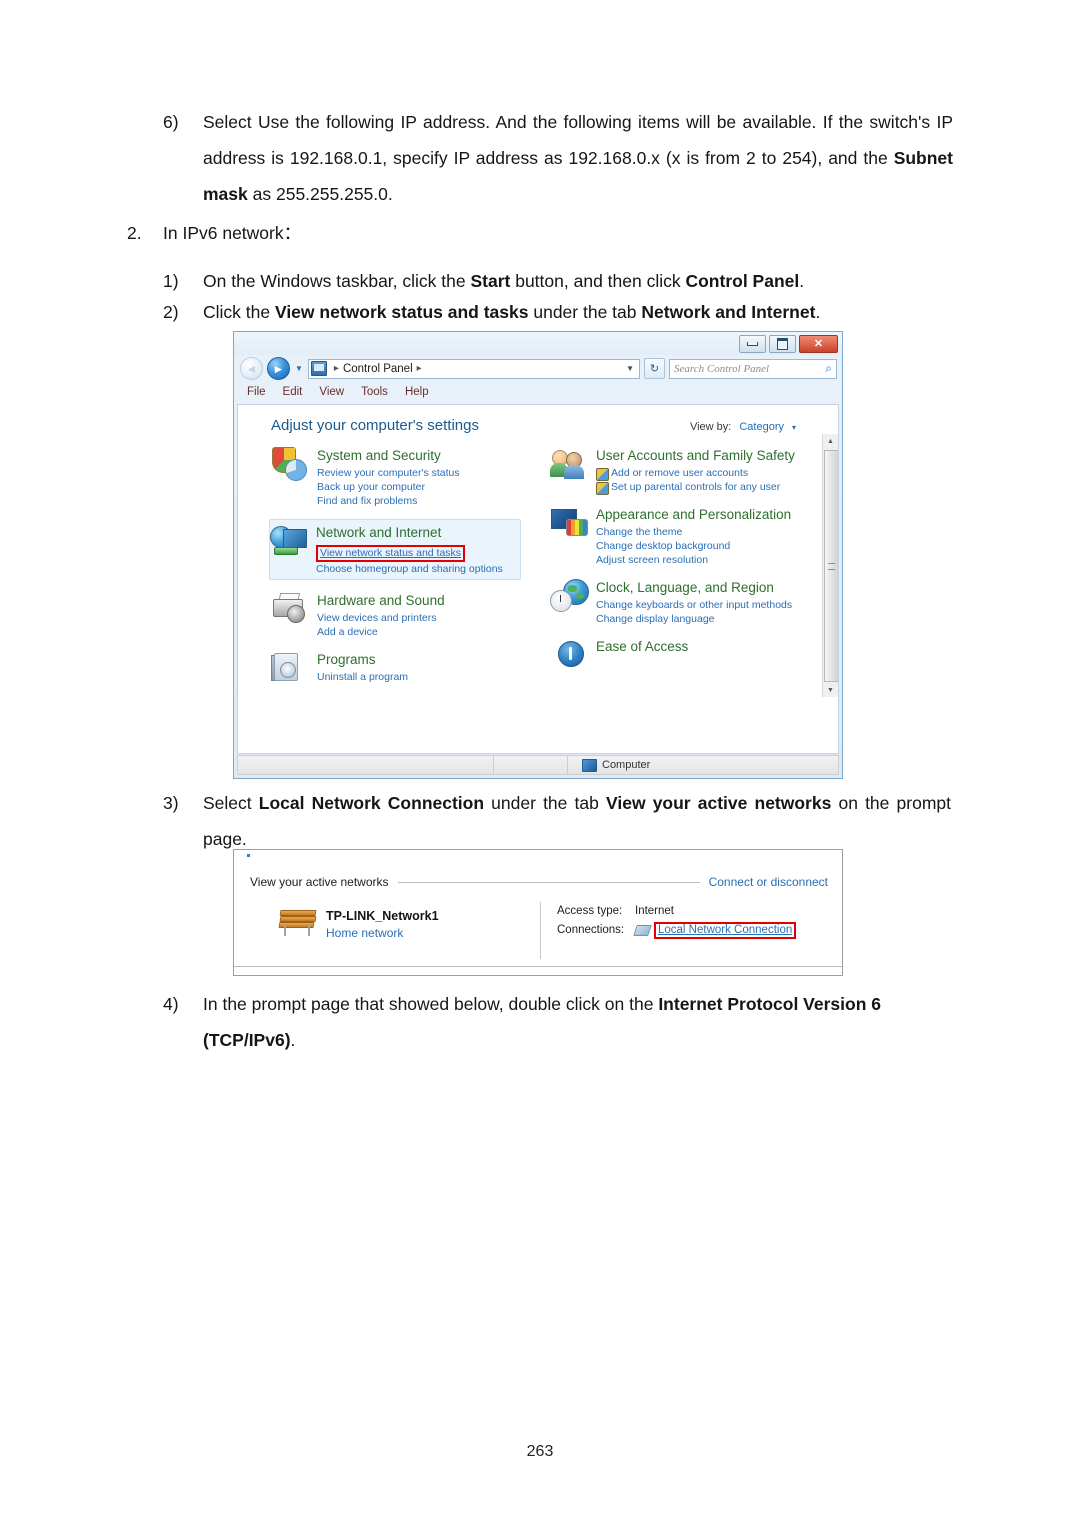 The height and width of the screenshot is (1527, 1080). What do you see at coordinates (538, 765) in the screenshot?
I see `status-bar: Computer` at bounding box center [538, 765].